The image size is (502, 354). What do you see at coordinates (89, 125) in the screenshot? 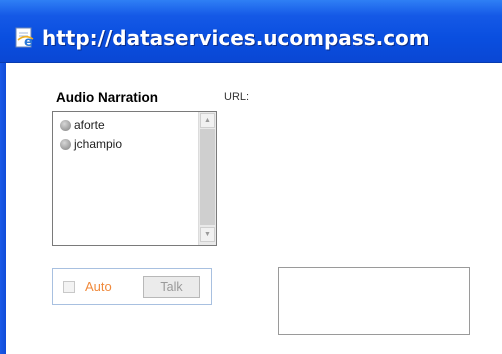
I see `user-name: aforte` at bounding box center [89, 125].